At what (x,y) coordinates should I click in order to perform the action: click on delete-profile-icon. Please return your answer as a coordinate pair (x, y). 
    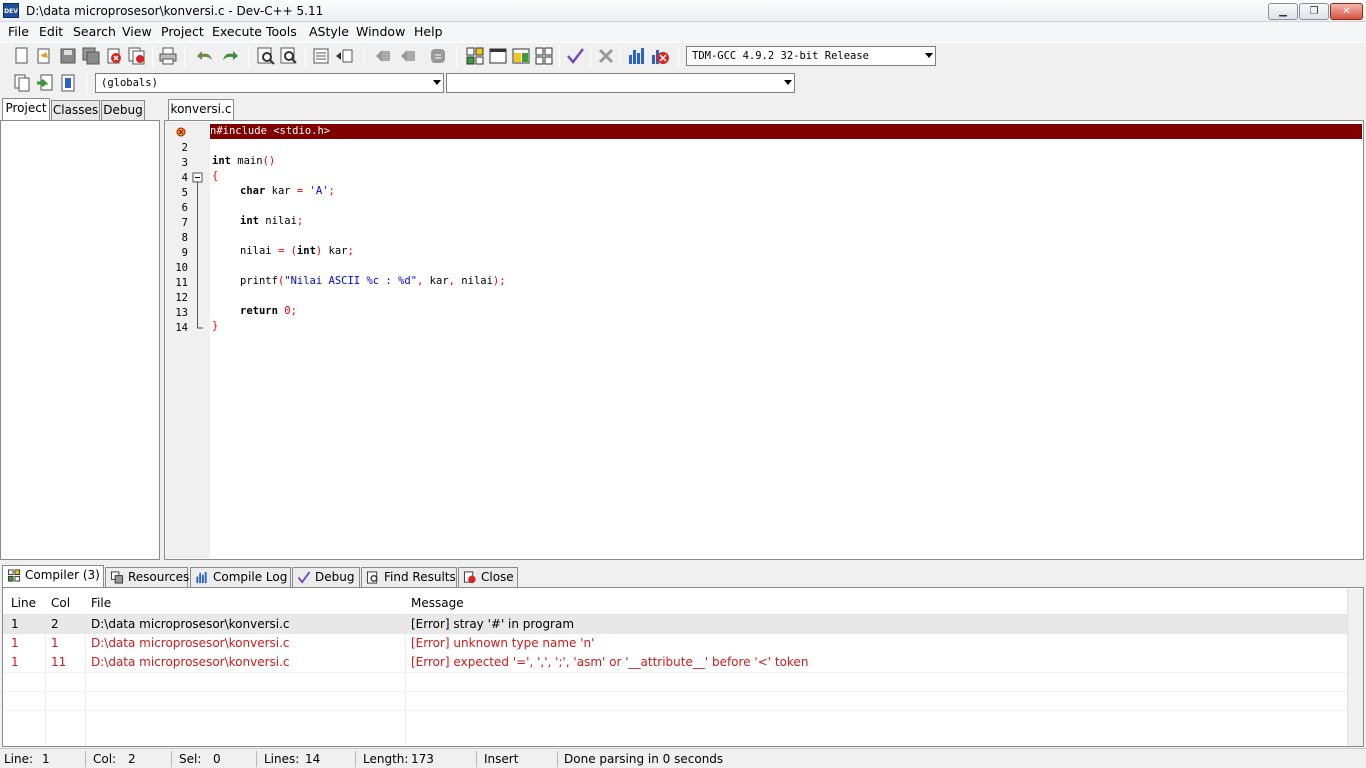
    Looking at the image, I should click on (660, 56).